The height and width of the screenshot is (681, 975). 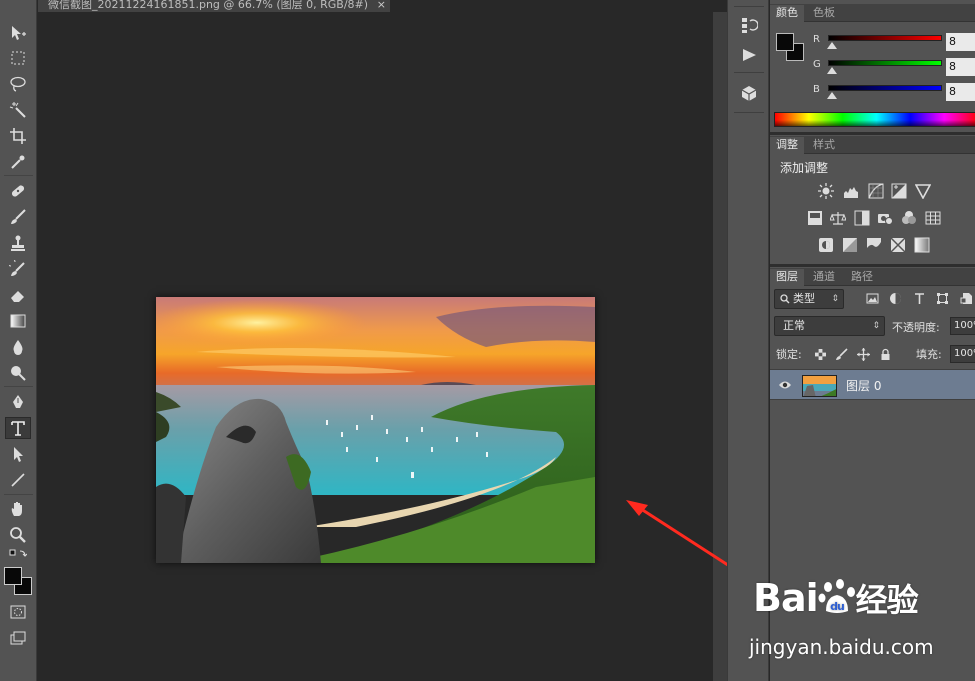 What do you see at coordinates (874, 119) in the screenshot?
I see `color-spectrum-bar` at bounding box center [874, 119].